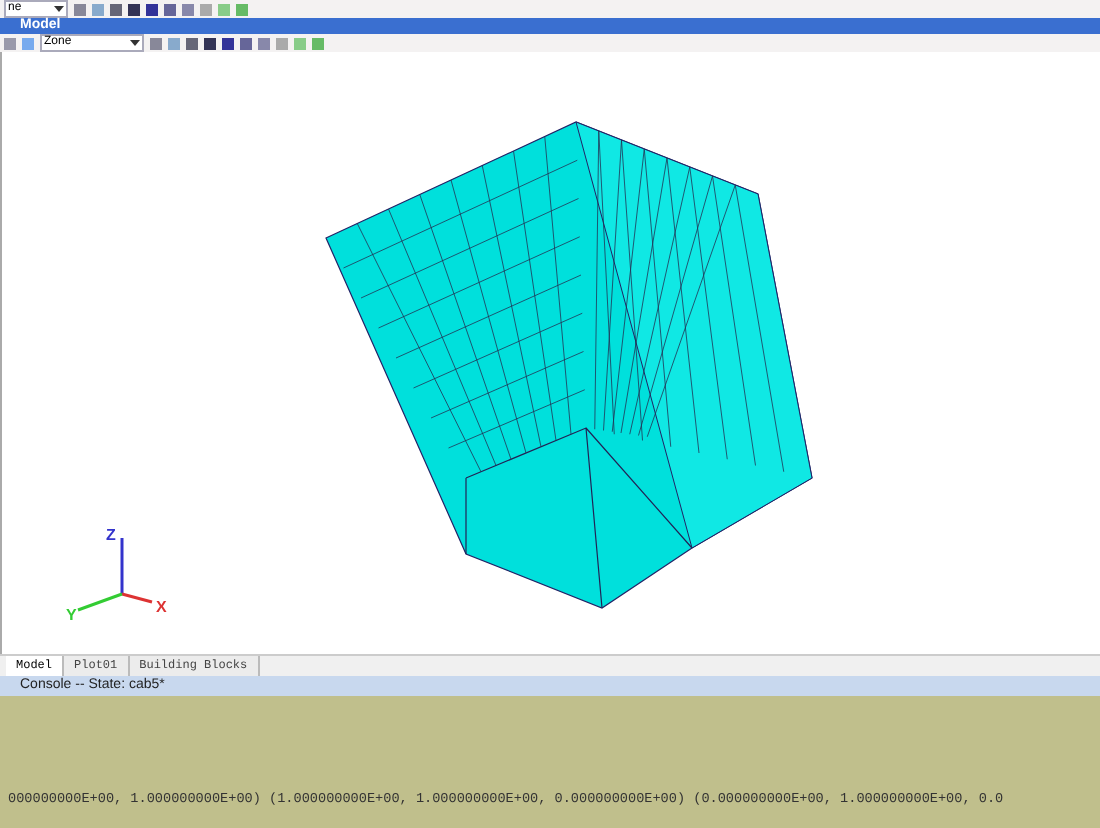  I want to click on axis-label: Y, so click(71, 615).